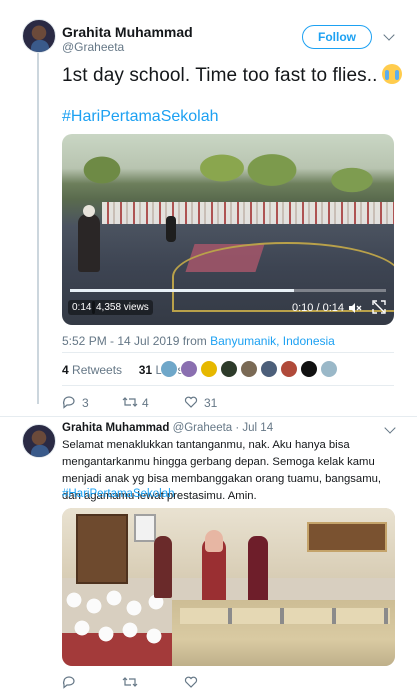 This screenshot has height=694, width=417. I want to click on location-link: Banyumanik, Indonesia, so click(272, 341).